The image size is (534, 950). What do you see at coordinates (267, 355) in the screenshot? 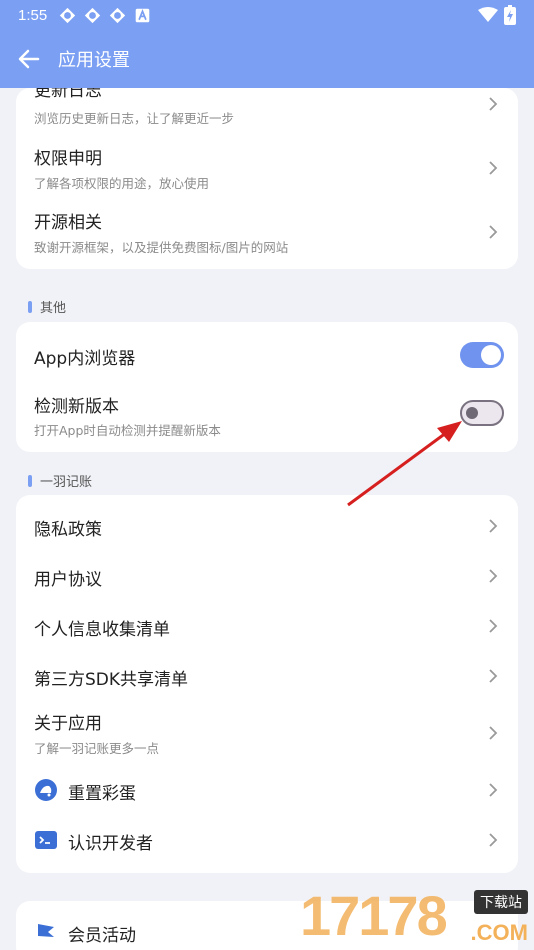
I see `in-app-browser-row: App内浏览器` at bounding box center [267, 355].